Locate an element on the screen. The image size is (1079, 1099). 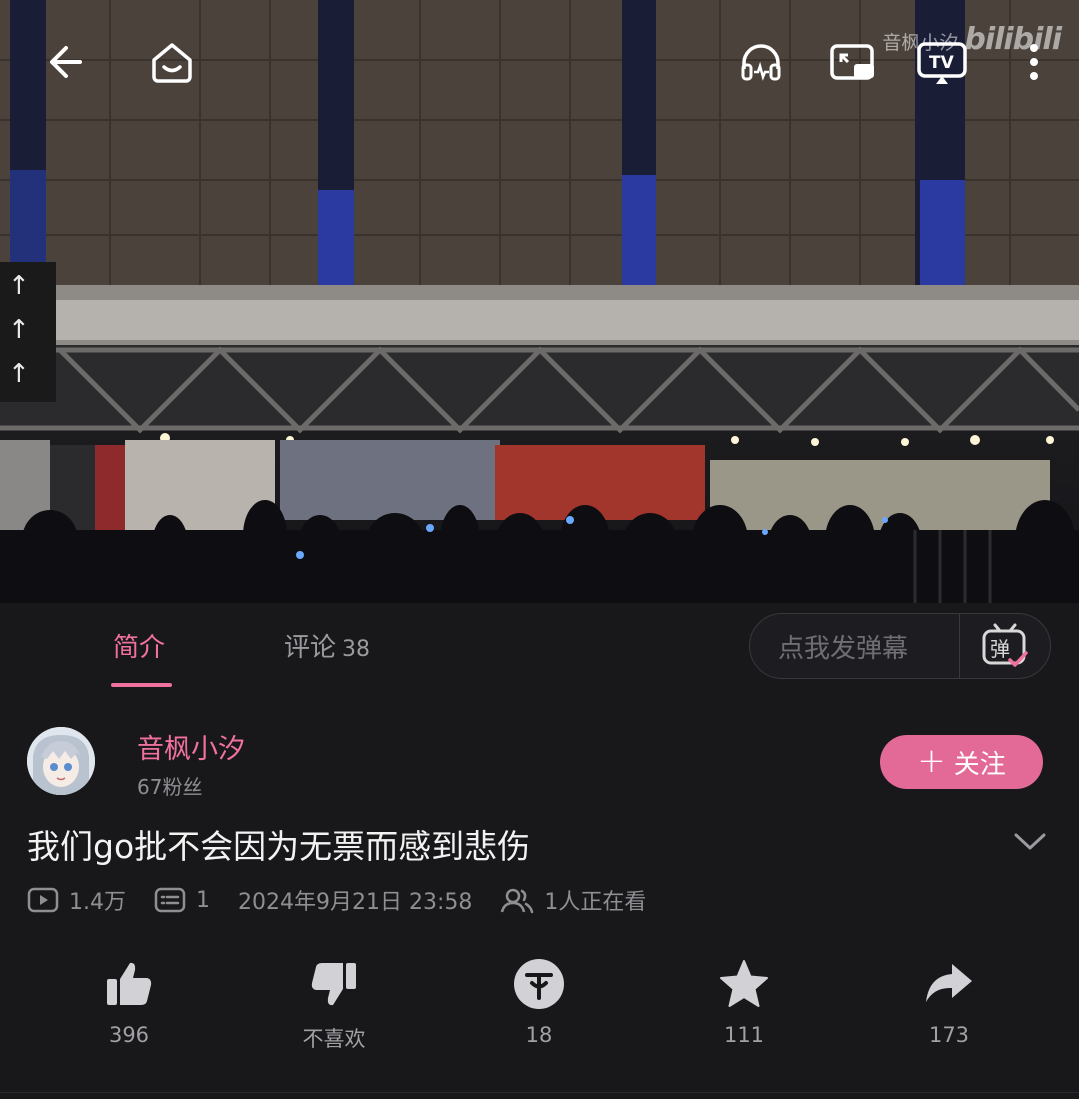
watching-now: 1人正在看 is located at coordinates (573, 900).